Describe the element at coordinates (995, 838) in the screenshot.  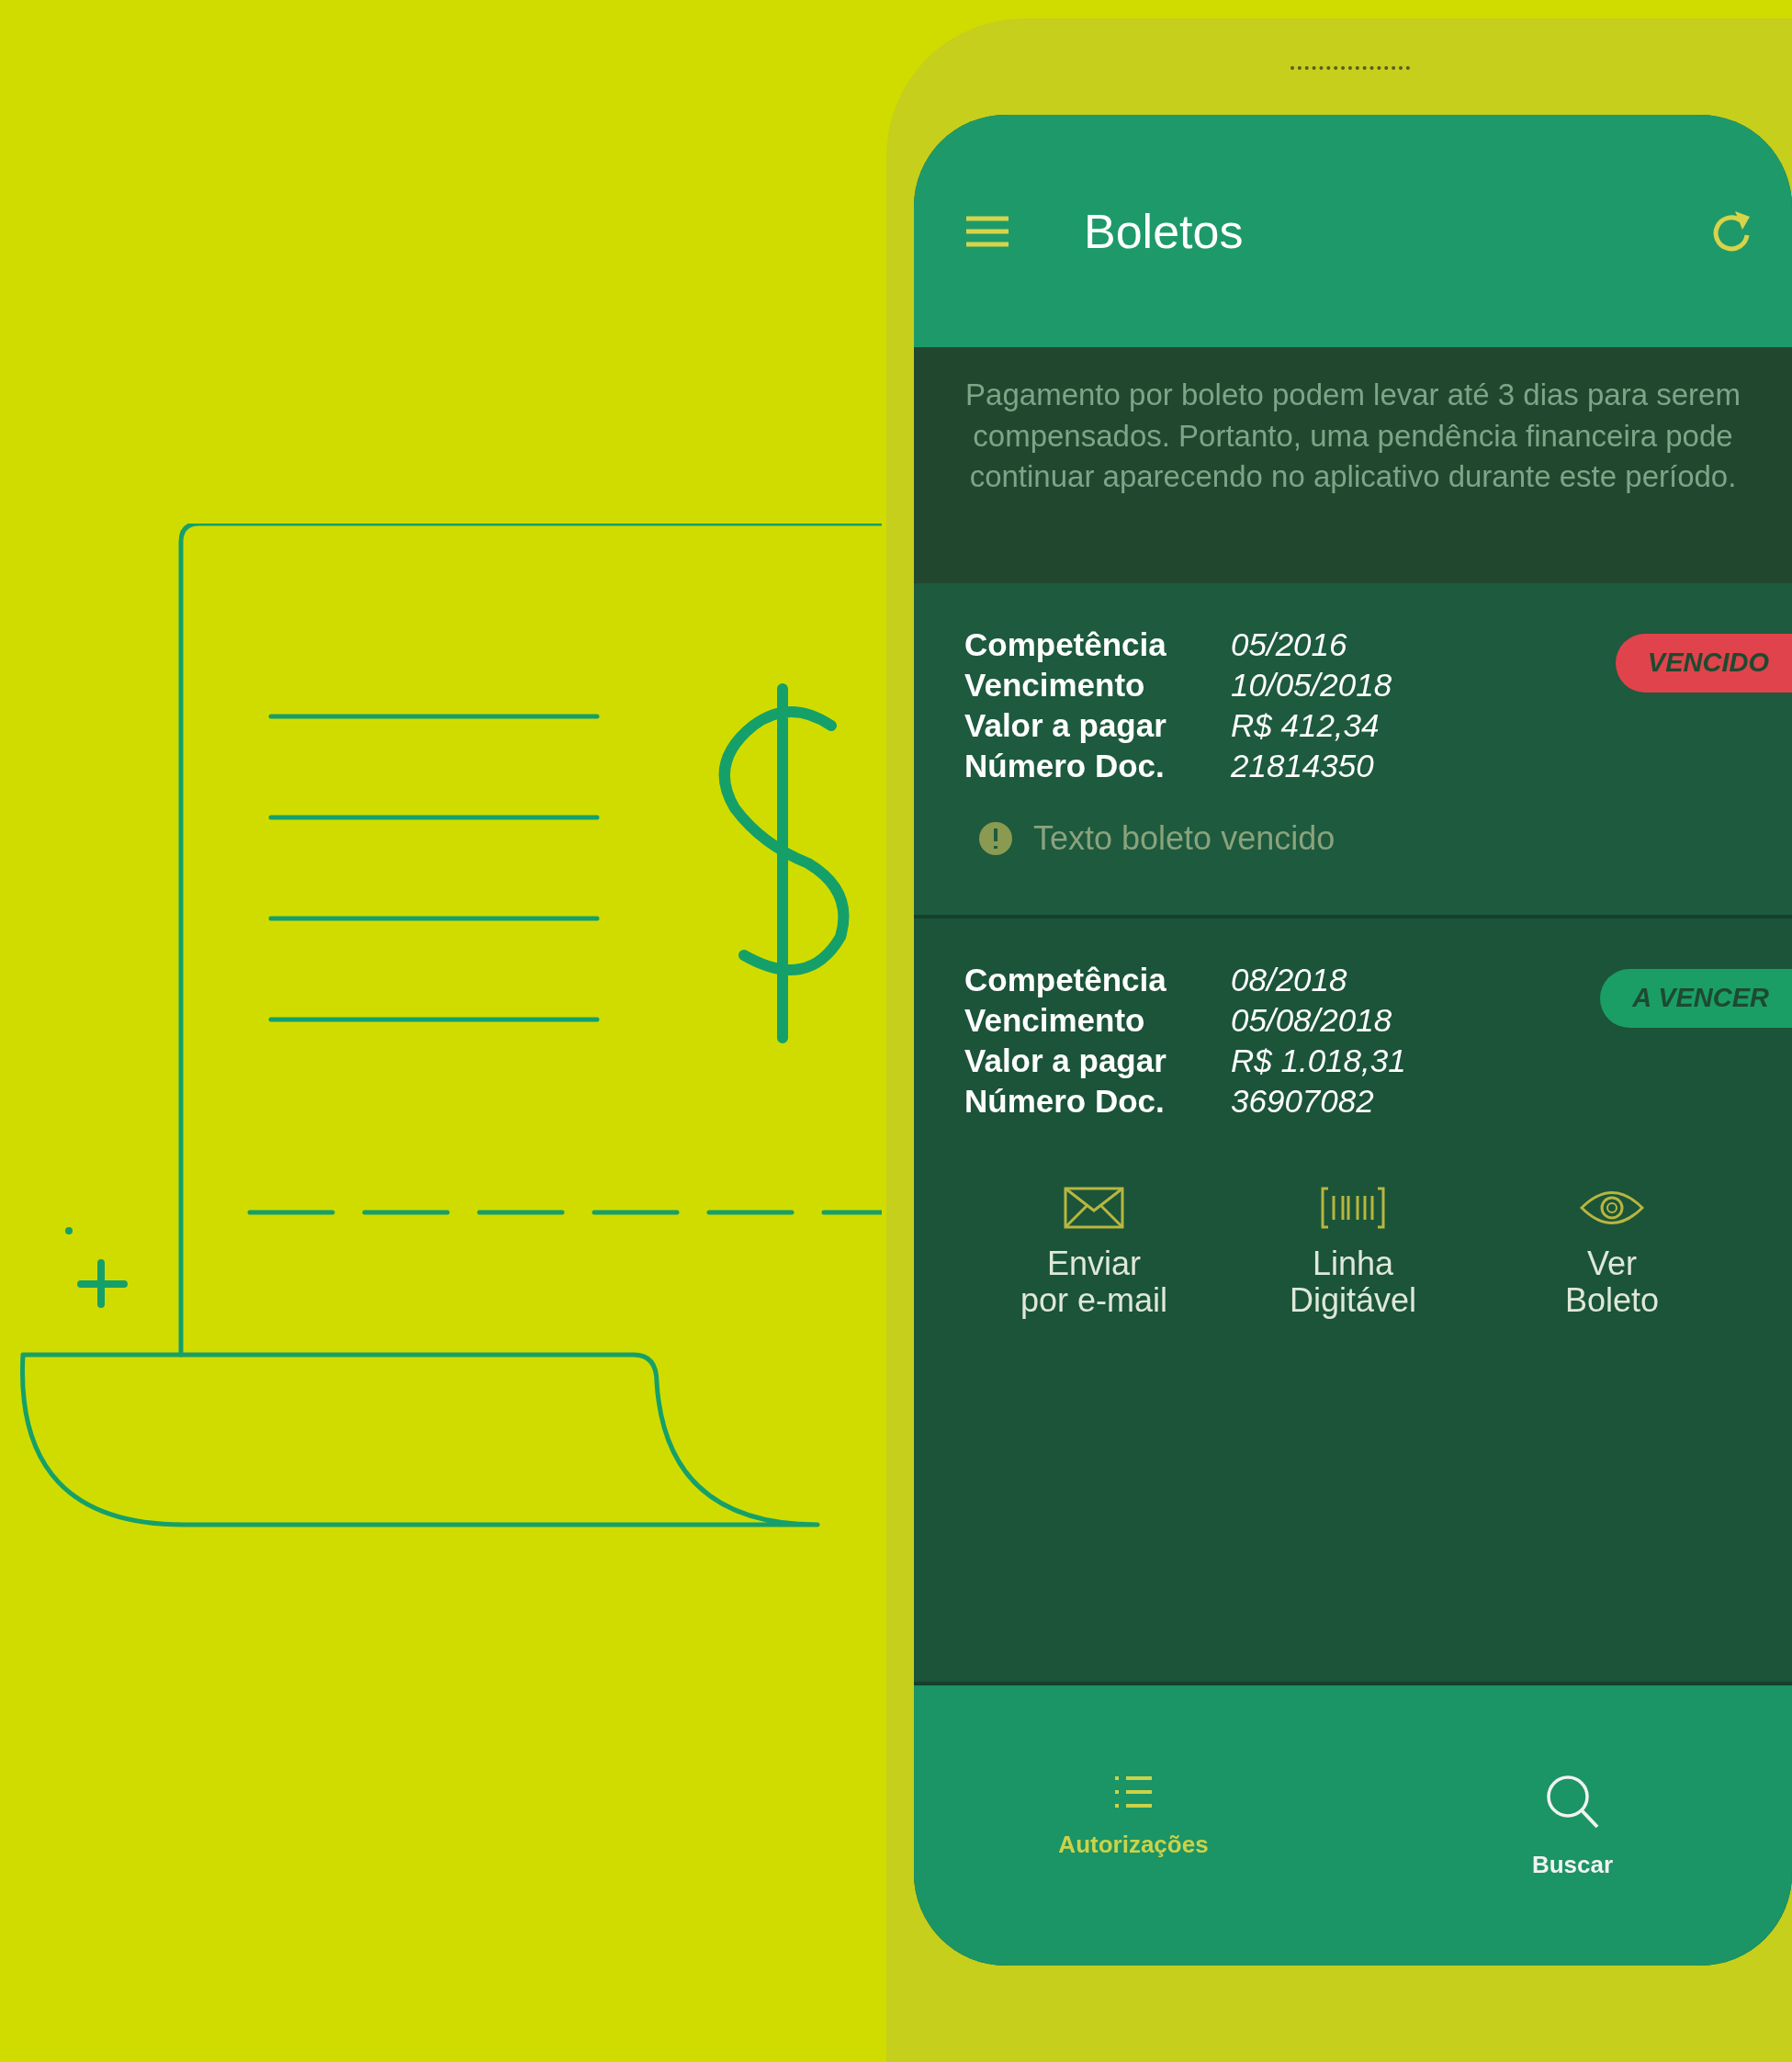
I see `warning-icon` at that location.